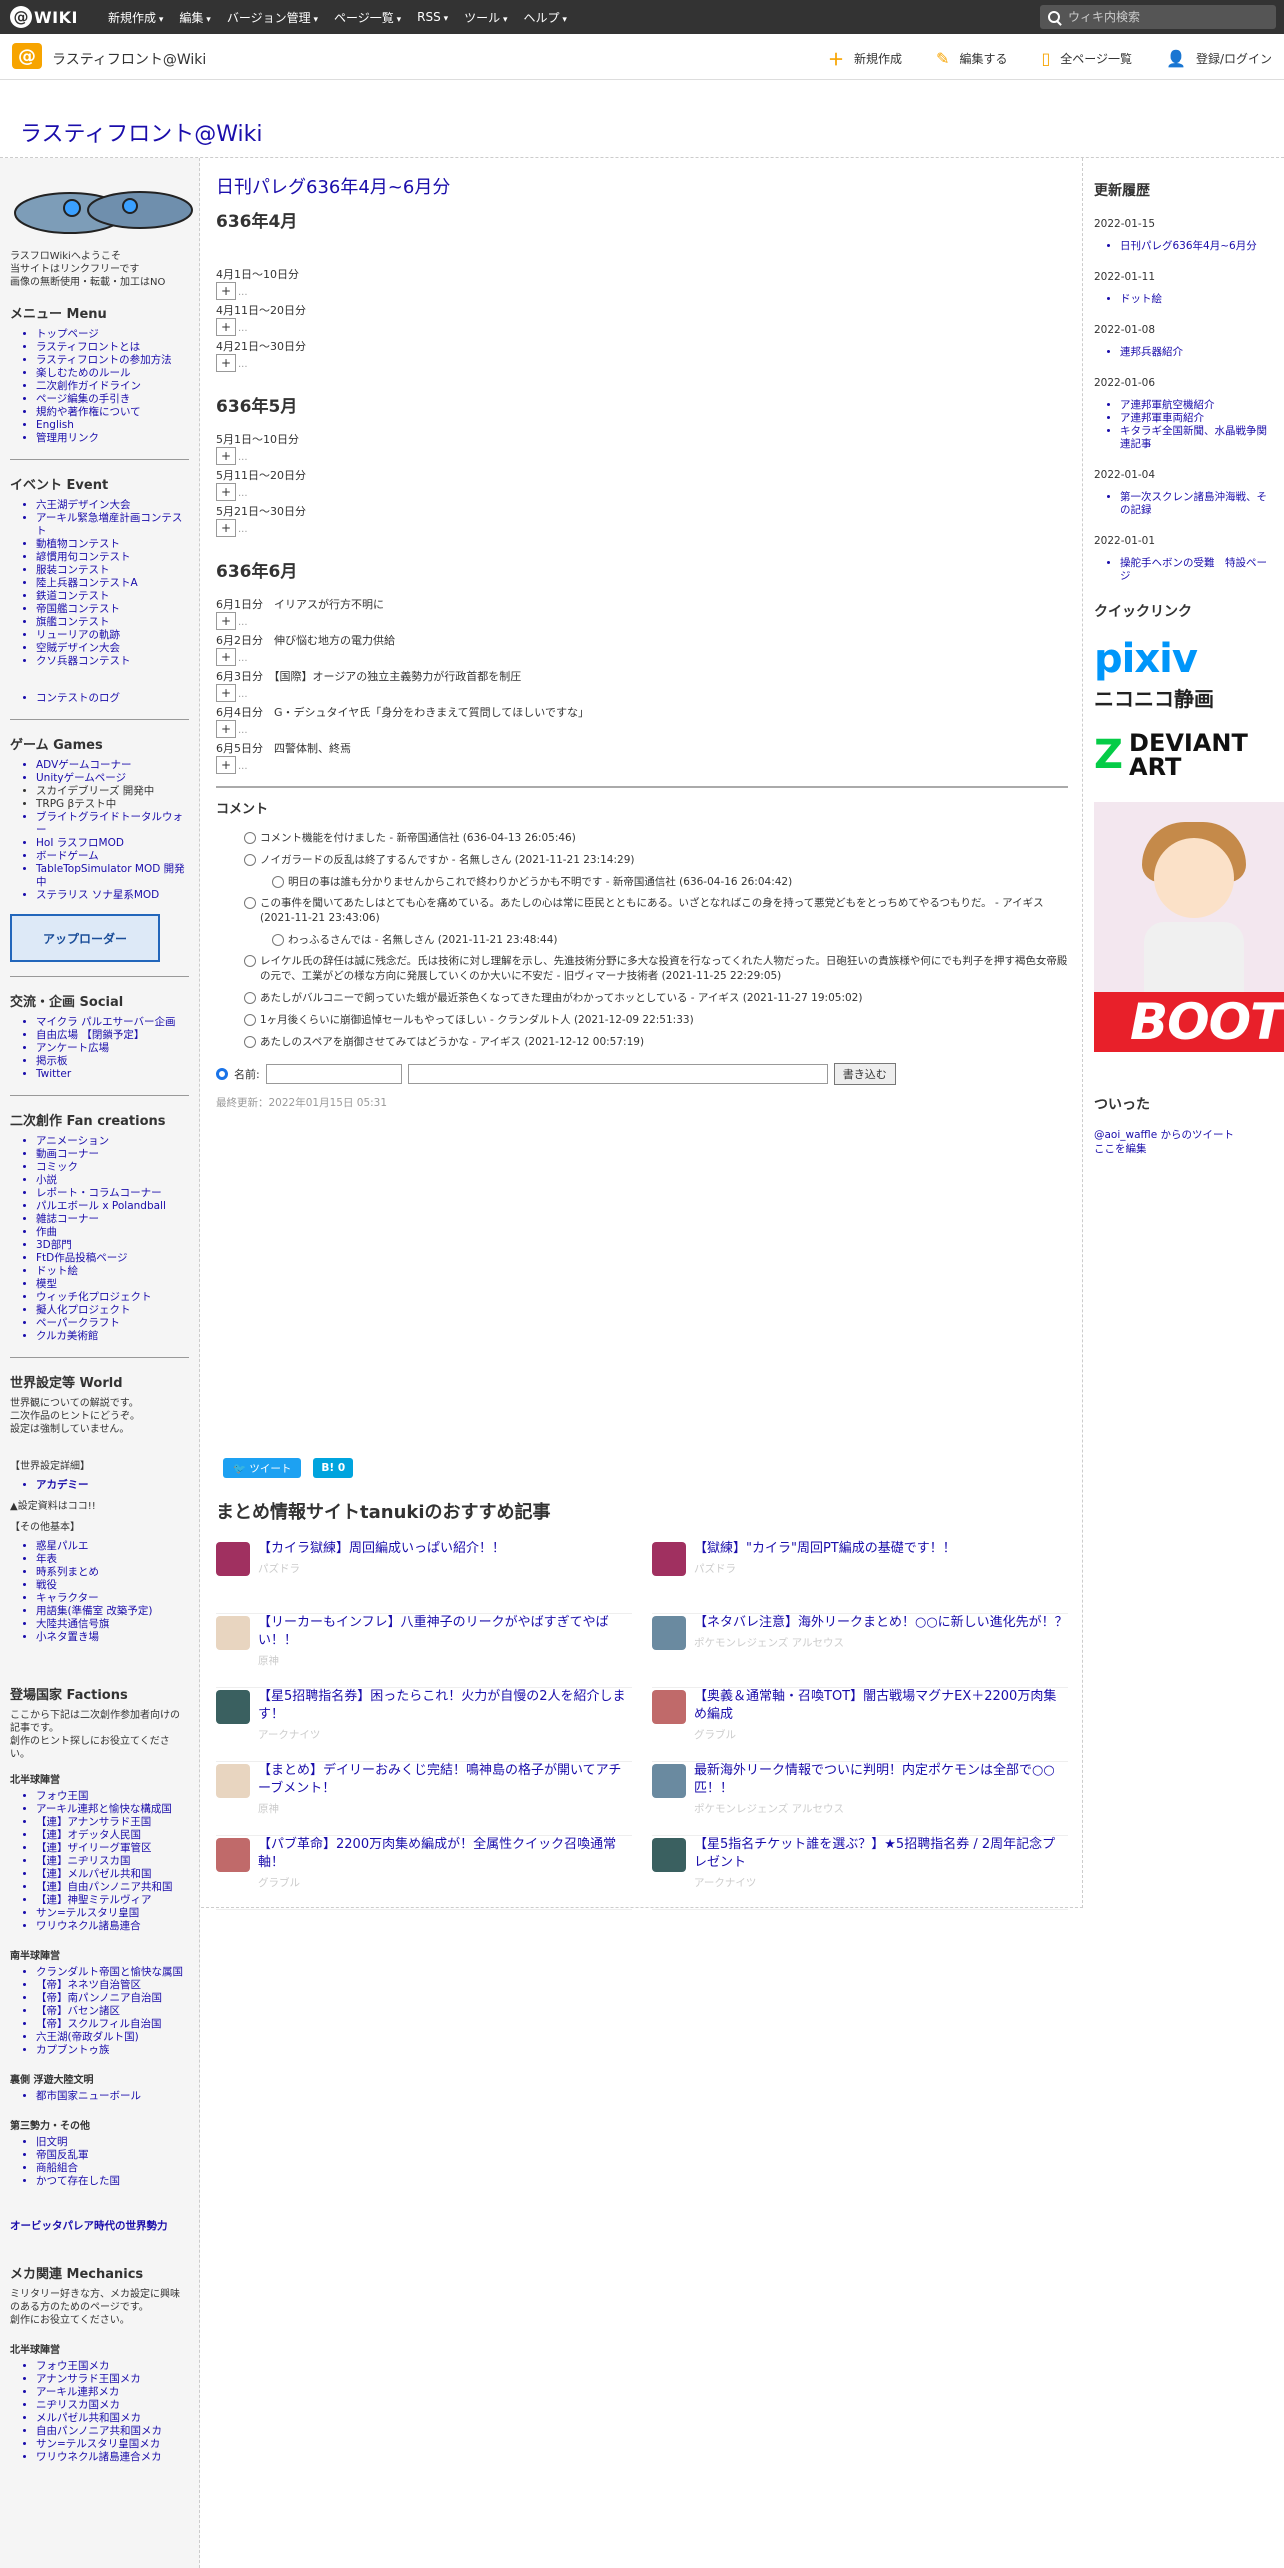 This screenshot has width=1284, height=2568. Describe the element at coordinates (1197, 352) in the screenshot. I see `history-link: 連邦兵器紹介` at that location.